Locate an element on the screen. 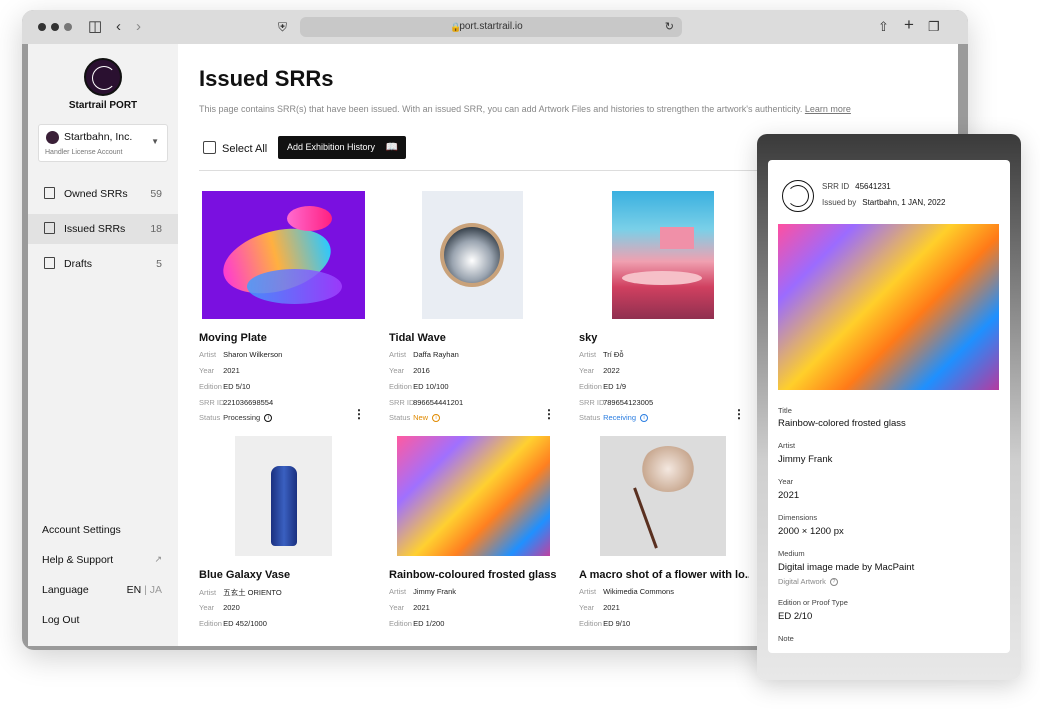  sidebar-item-count: 5 is located at coordinates (159, 264).